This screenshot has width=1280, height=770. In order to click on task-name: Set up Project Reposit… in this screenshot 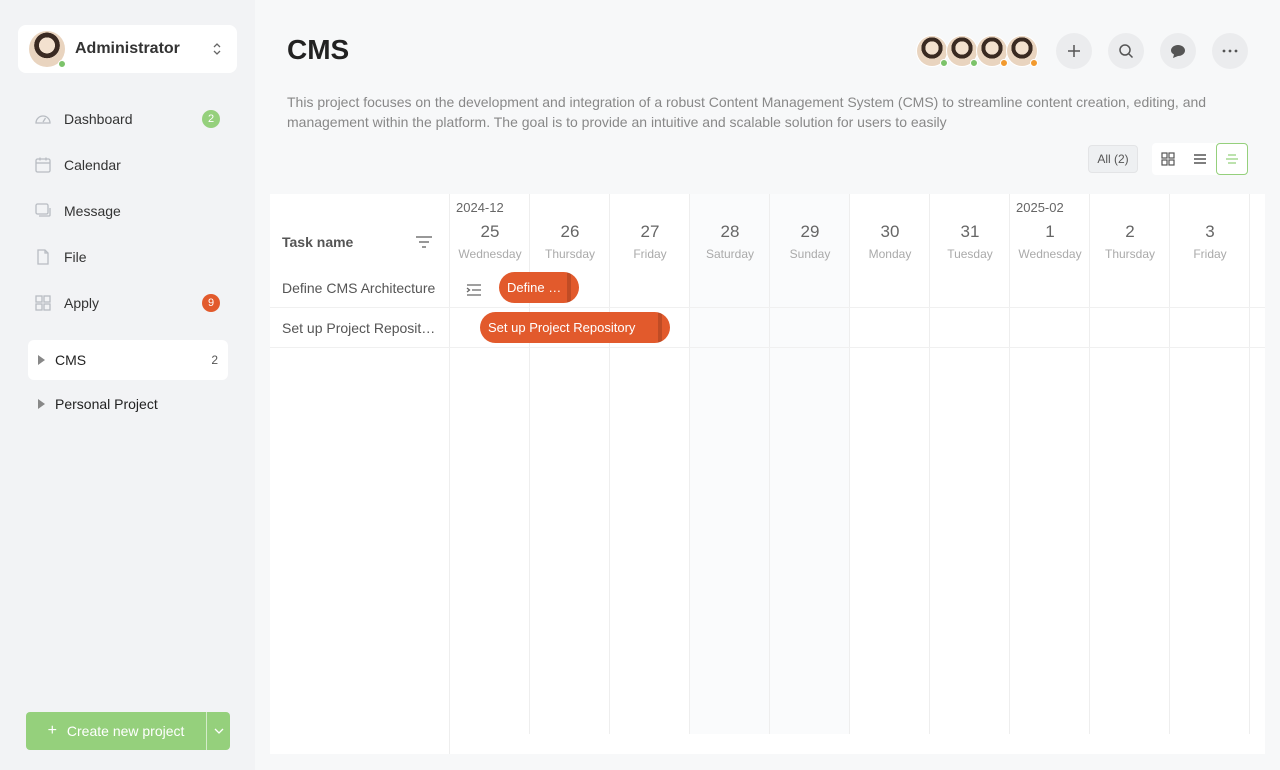, I will do `click(359, 327)`.